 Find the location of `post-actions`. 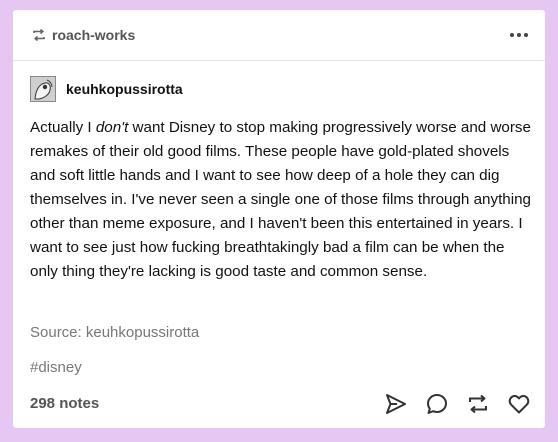

post-actions is located at coordinates (450, 404).